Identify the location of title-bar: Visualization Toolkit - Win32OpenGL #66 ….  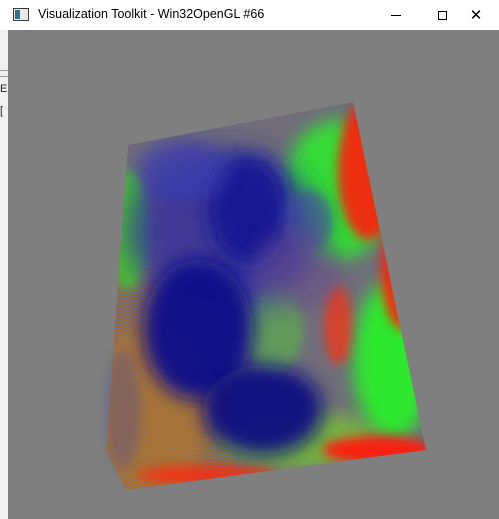
(249, 15).